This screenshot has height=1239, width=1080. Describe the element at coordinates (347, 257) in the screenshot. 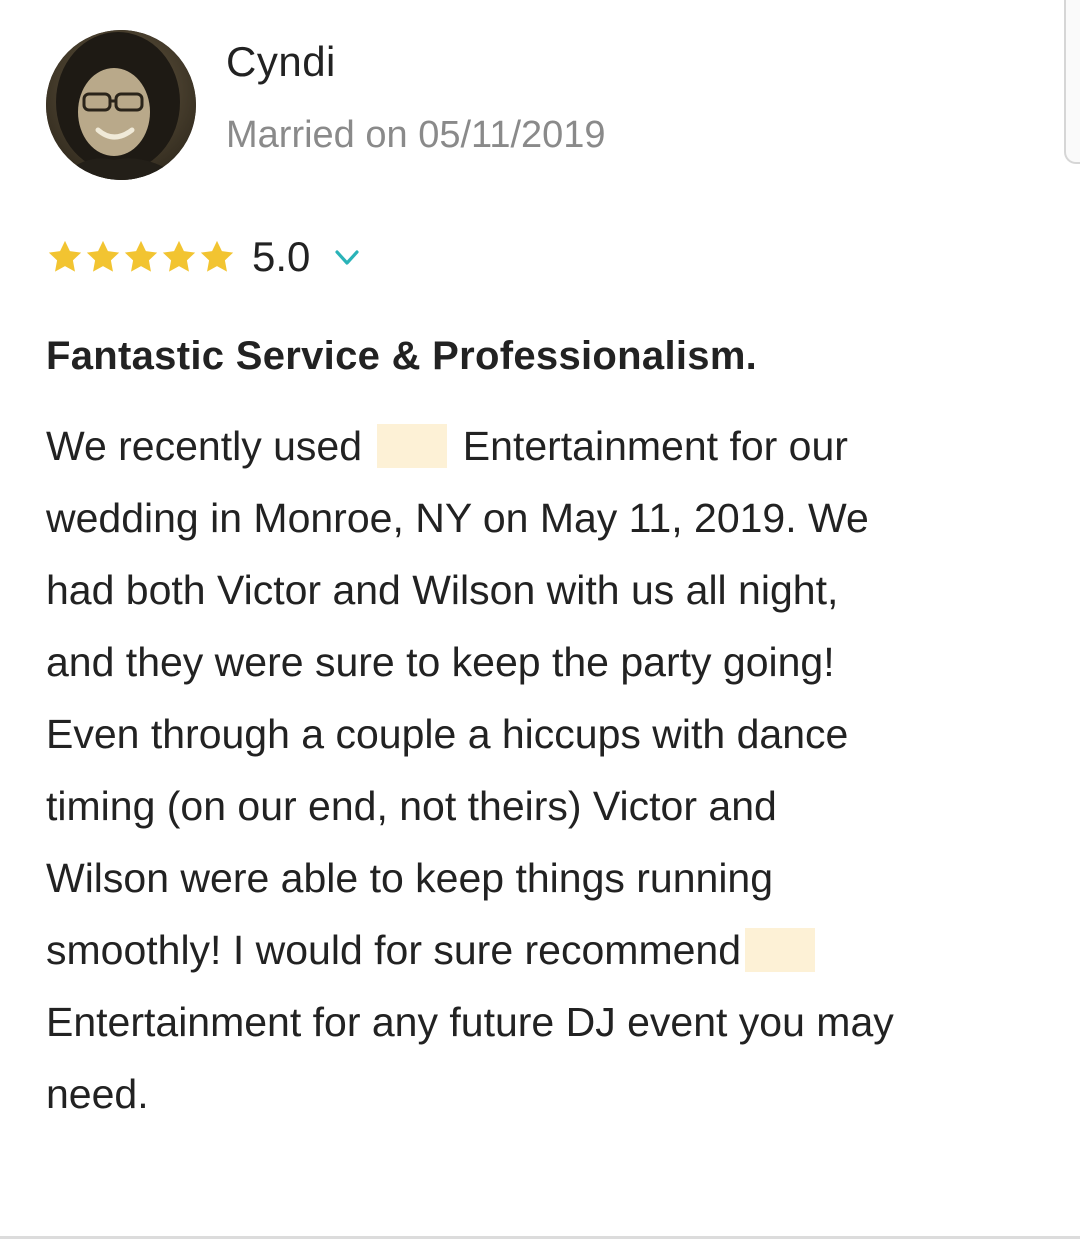

I see `chevron-down-icon` at that location.